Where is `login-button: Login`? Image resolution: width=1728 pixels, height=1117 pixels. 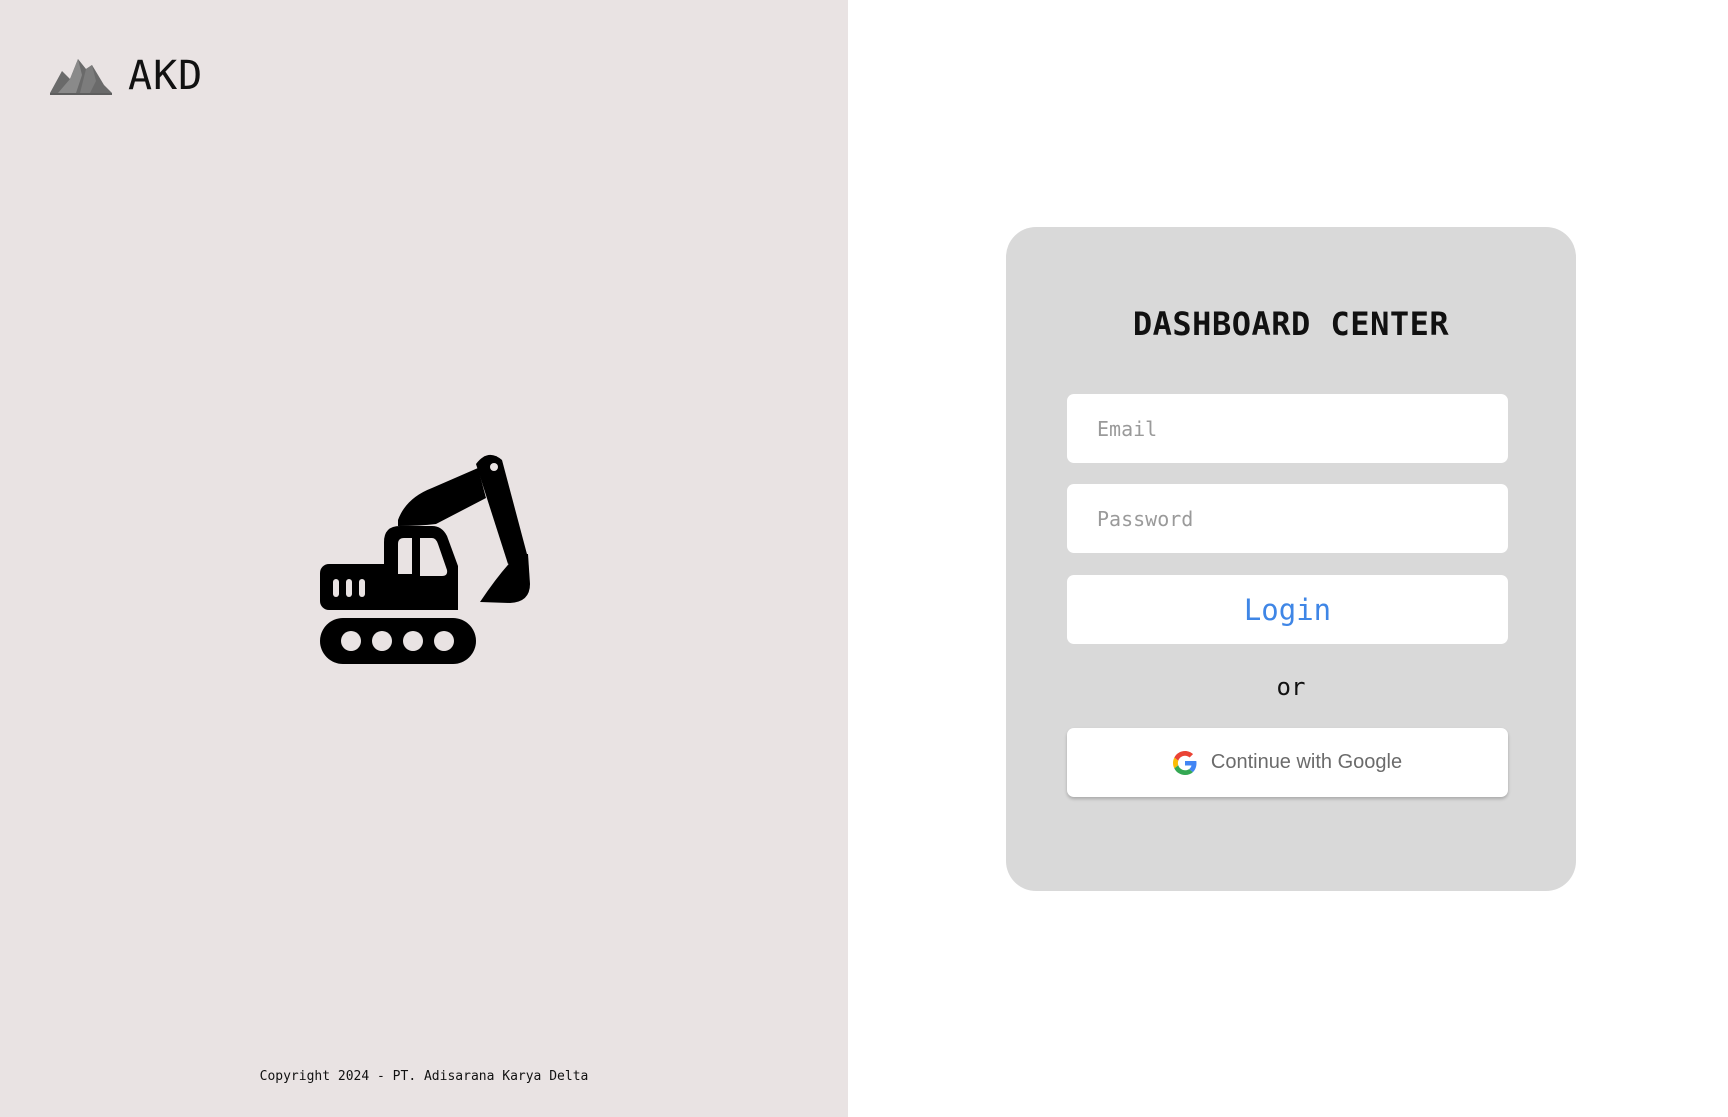
login-button: Login is located at coordinates (1287, 609).